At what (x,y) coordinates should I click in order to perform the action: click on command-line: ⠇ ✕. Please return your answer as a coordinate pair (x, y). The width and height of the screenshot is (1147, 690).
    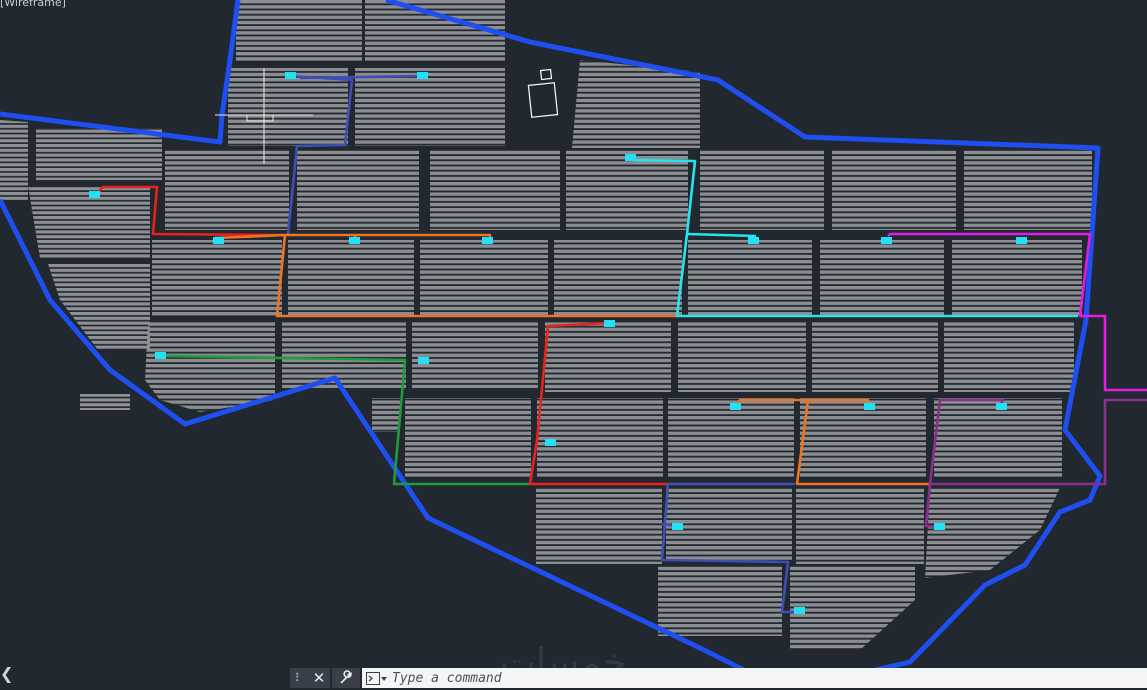
    Looking at the image, I should click on (718, 678).